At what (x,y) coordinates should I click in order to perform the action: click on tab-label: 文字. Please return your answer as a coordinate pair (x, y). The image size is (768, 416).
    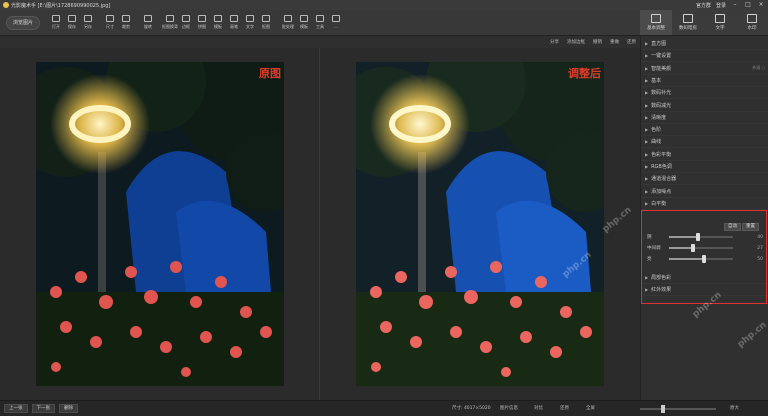
    Looking at the image, I should click on (720, 28).